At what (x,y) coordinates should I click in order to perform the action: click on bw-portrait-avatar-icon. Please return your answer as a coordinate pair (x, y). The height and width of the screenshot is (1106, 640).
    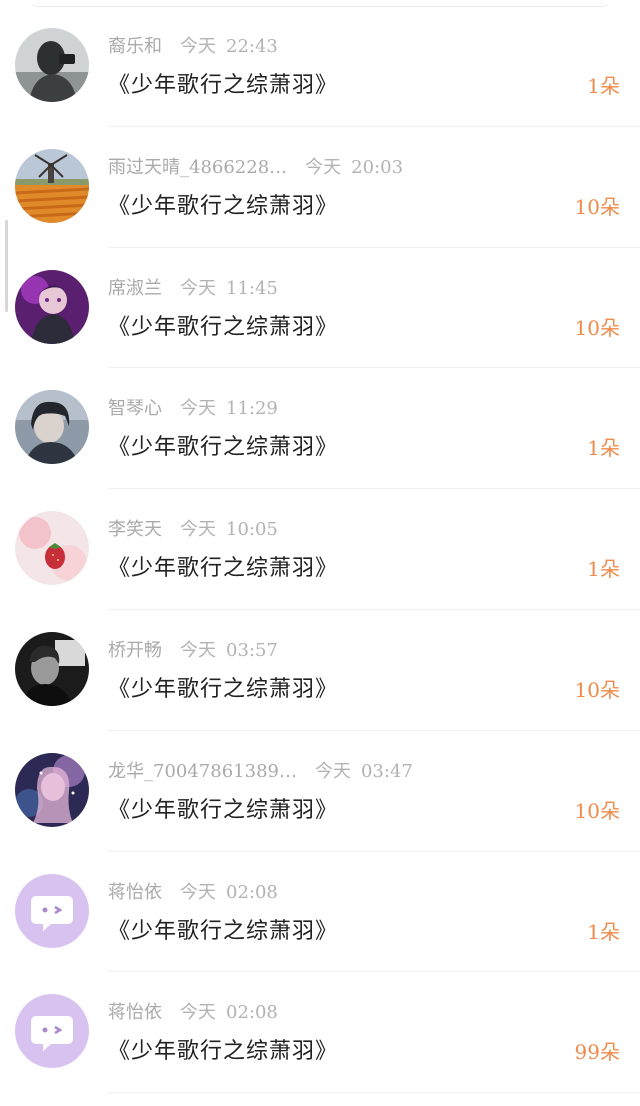
    Looking at the image, I should click on (52, 65).